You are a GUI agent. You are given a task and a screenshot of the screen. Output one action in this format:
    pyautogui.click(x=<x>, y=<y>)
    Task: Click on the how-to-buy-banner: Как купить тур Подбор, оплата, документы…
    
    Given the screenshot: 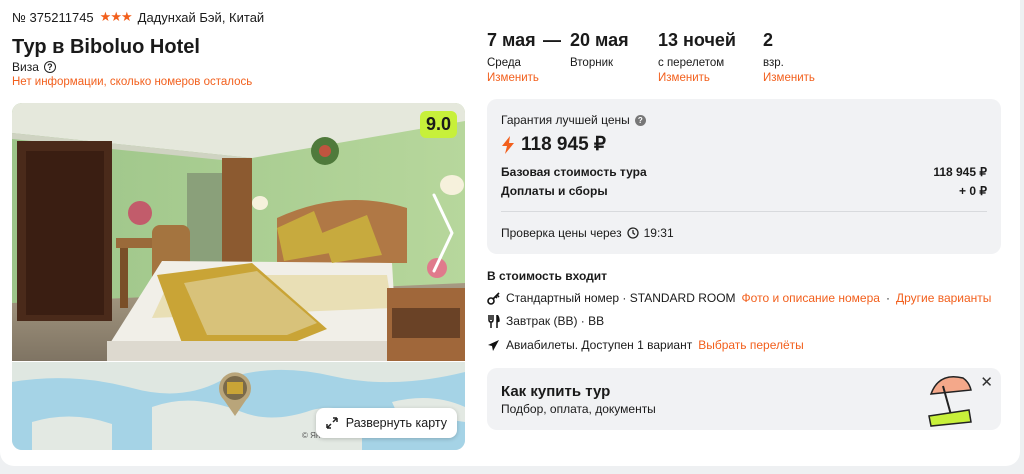 What is the action you would take?
    pyautogui.click(x=744, y=399)
    